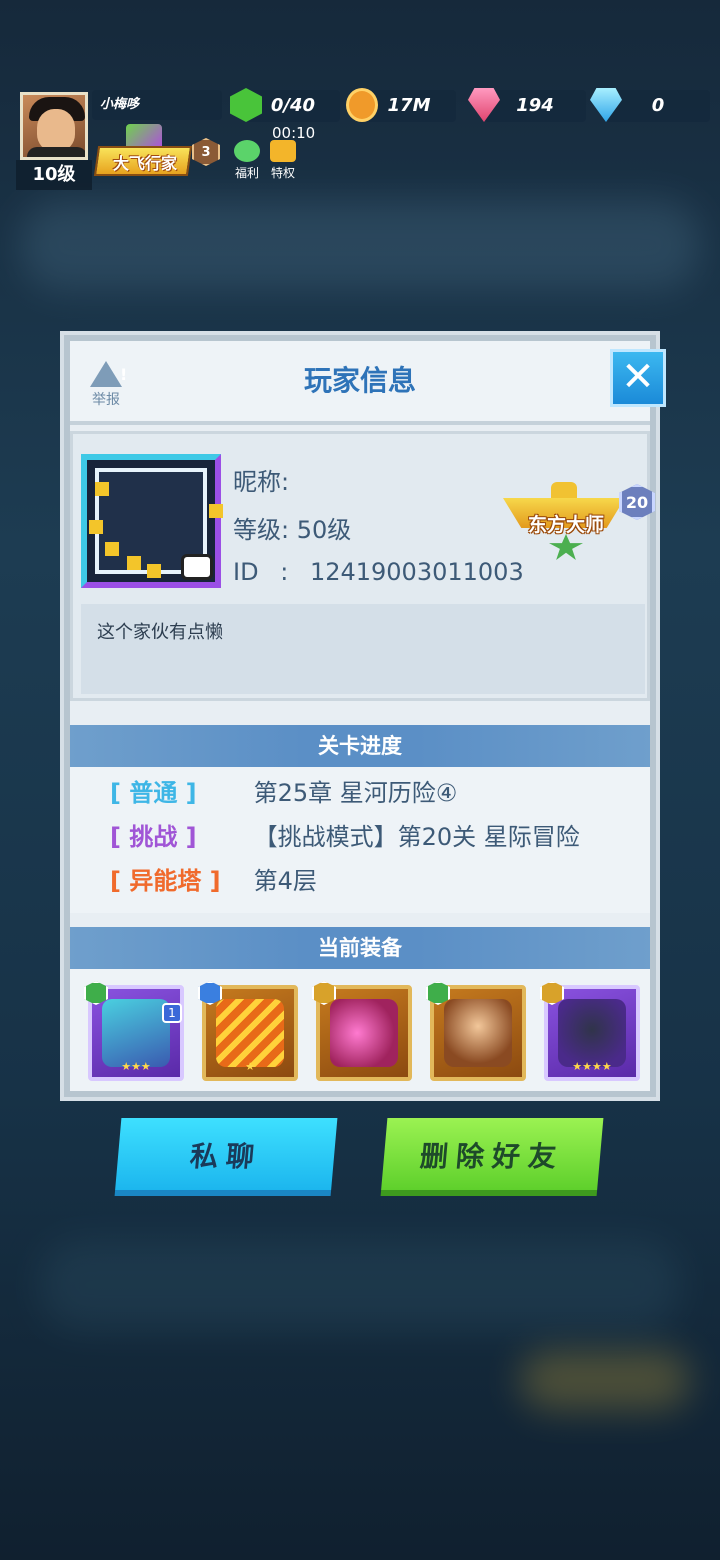 This screenshot has width=720, height=1560. What do you see at coordinates (152, 521) in the screenshot?
I see `avatar-frame` at bounding box center [152, 521].